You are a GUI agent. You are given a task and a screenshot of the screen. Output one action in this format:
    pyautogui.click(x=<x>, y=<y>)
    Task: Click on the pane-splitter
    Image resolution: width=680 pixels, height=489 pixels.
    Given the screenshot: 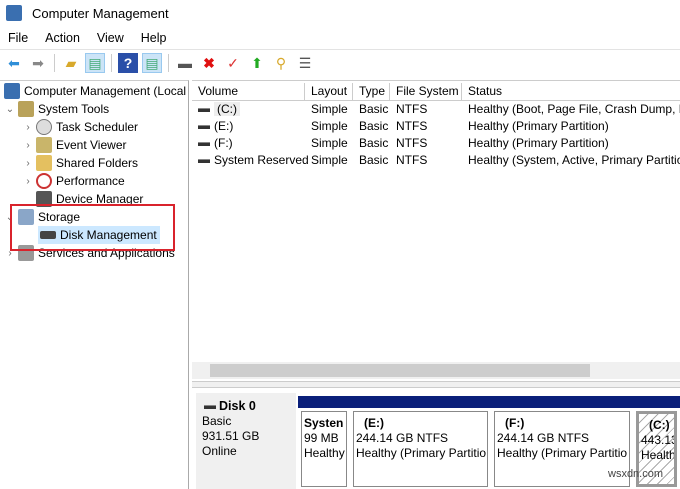 What is the action you would take?
    pyautogui.click(x=436, y=384)
    